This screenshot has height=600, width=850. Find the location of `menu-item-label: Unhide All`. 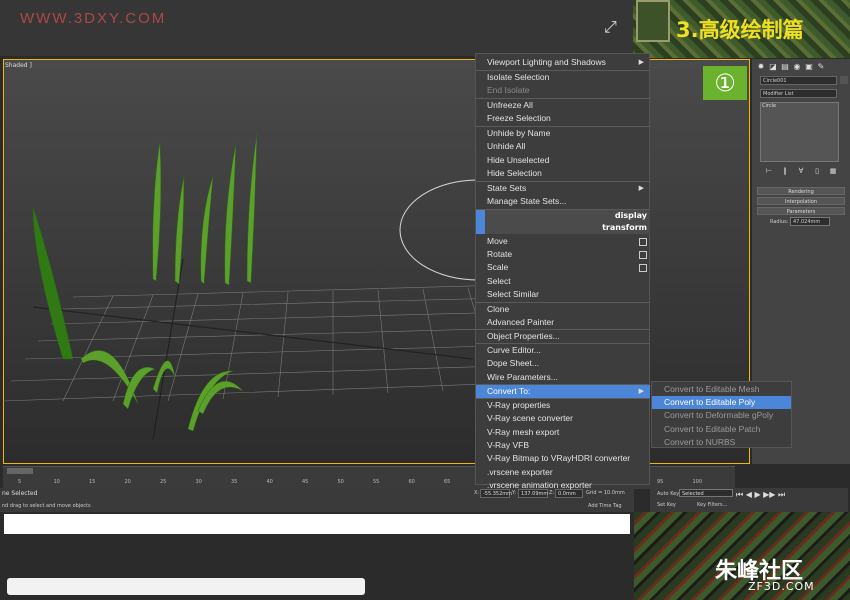

menu-item-label: Unhide All is located at coordinates (506, 146).